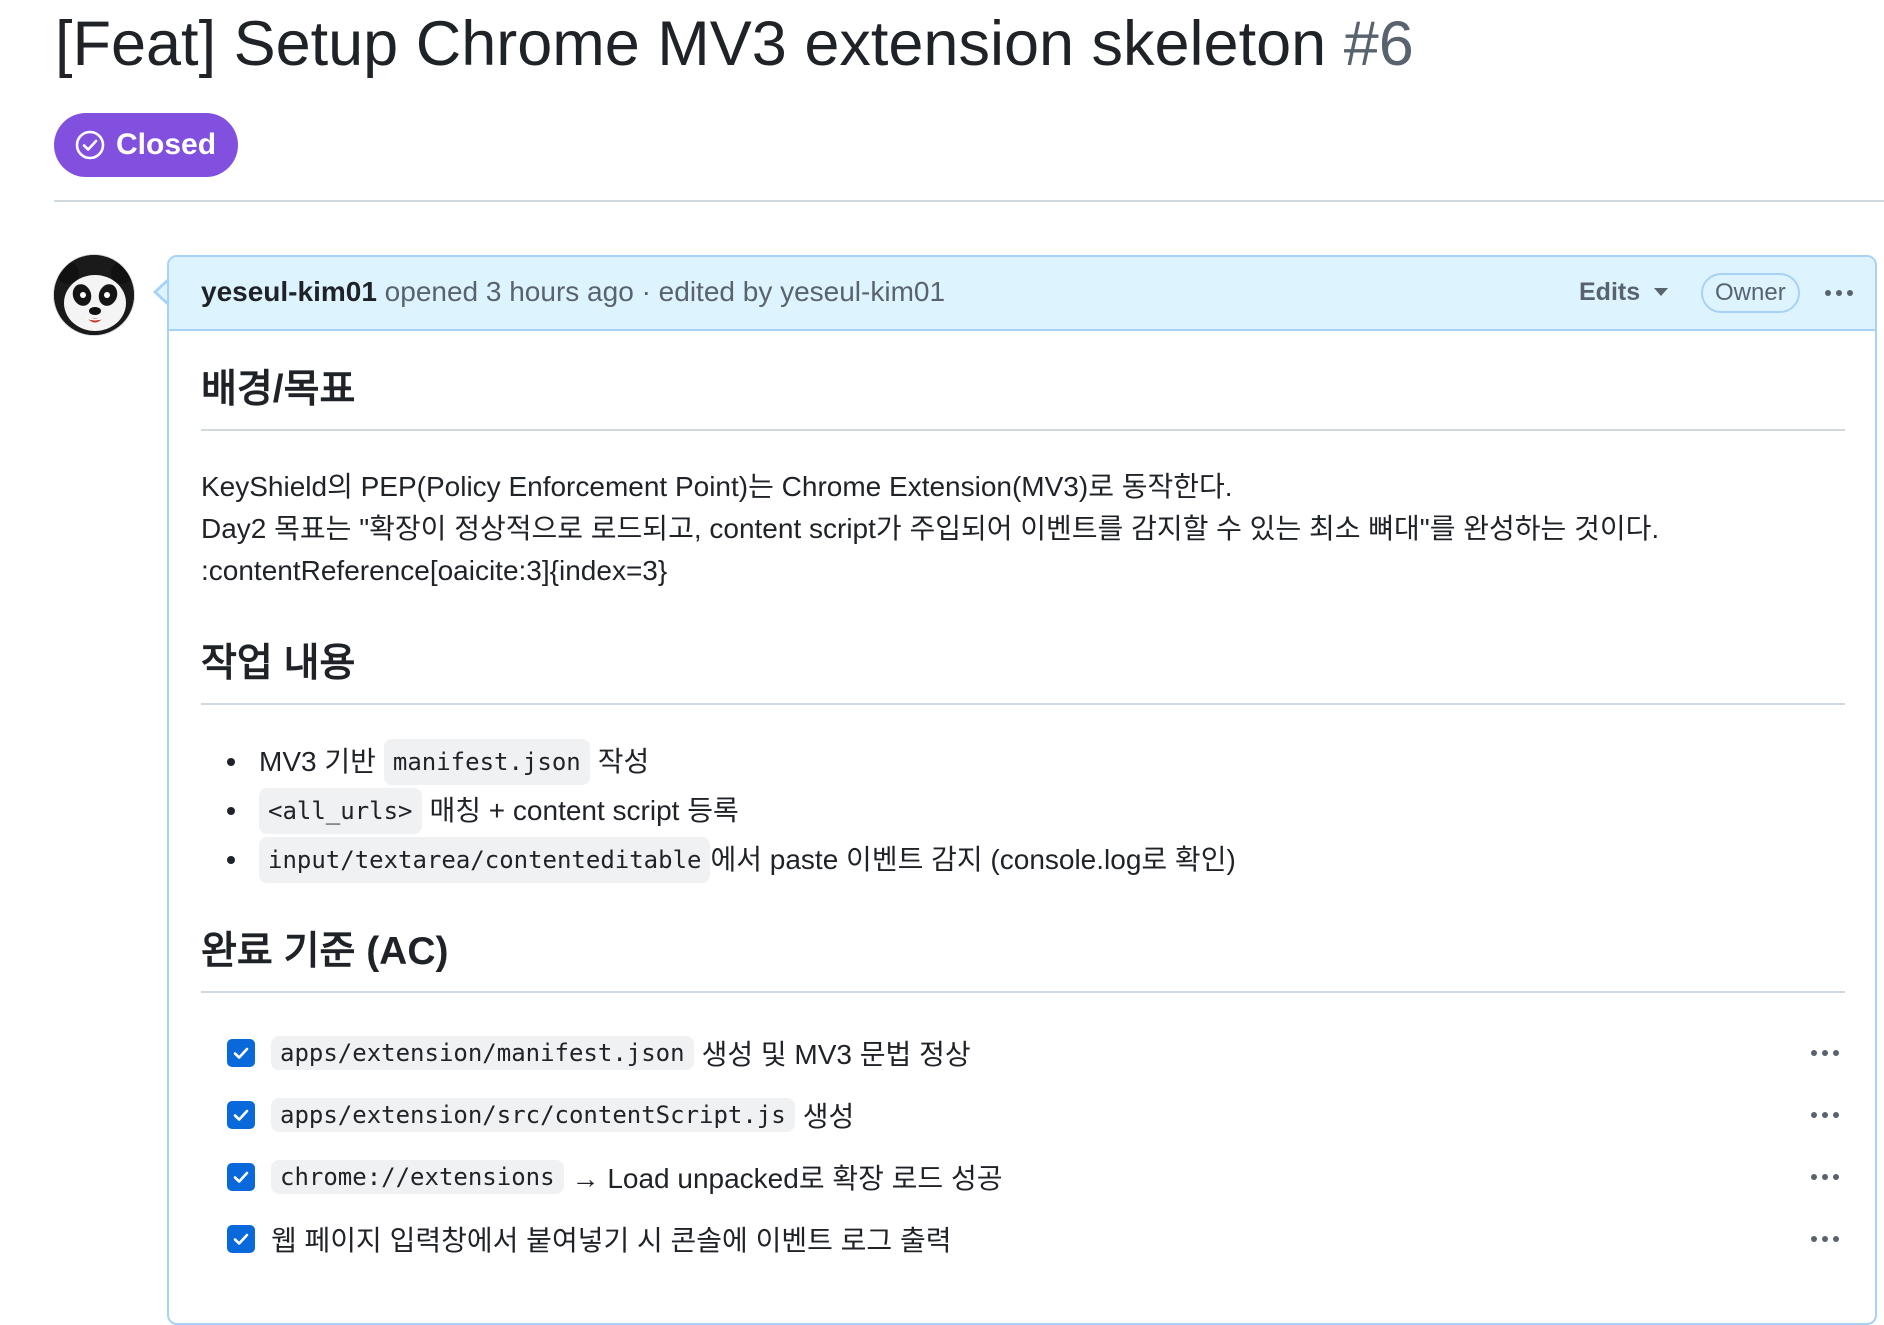  Describe the element at coordinates (417, 1177) in the screenshot. I see `inline-code: chrome://extensions` at that location.